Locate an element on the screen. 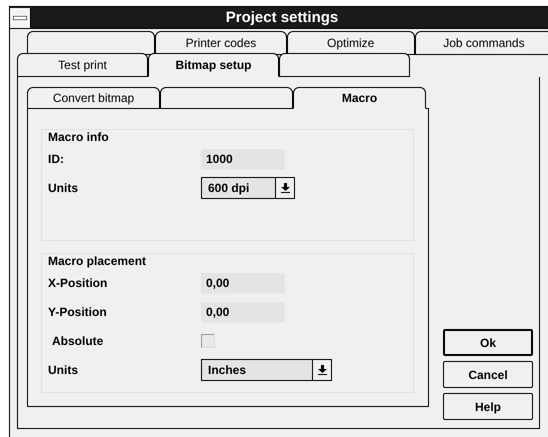 The width and height of the screenshot is (548, 437). dialog-button: Help is located at coordinates (488, 406).